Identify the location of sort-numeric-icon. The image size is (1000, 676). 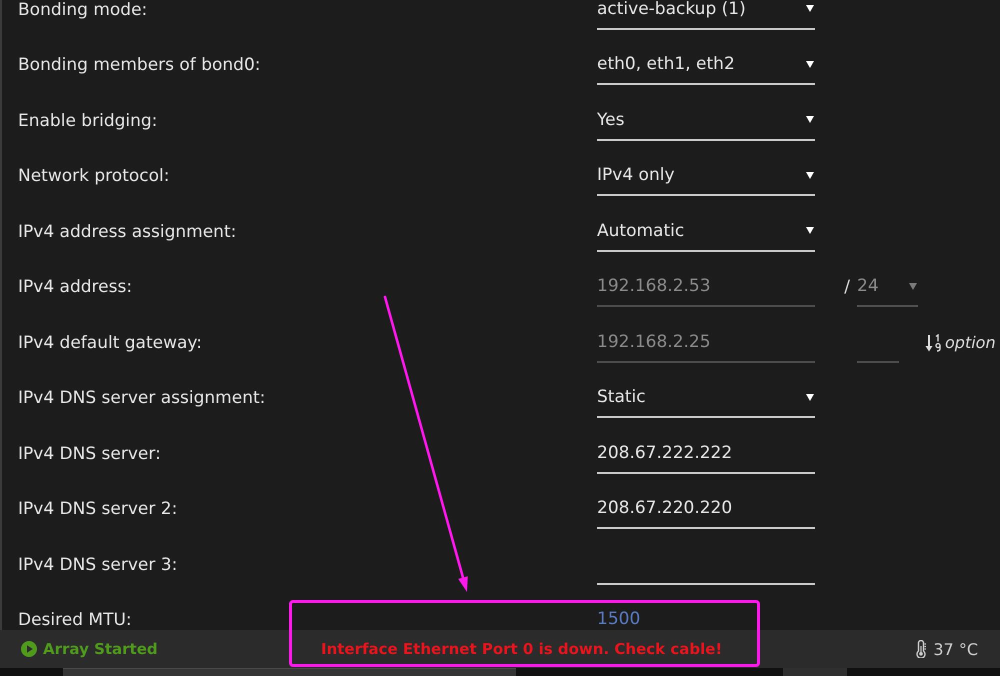
(933, 343).